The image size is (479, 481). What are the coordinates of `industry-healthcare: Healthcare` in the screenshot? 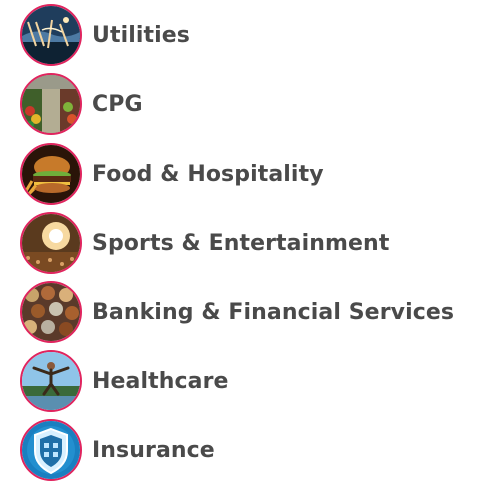 It's located at (124, 381).